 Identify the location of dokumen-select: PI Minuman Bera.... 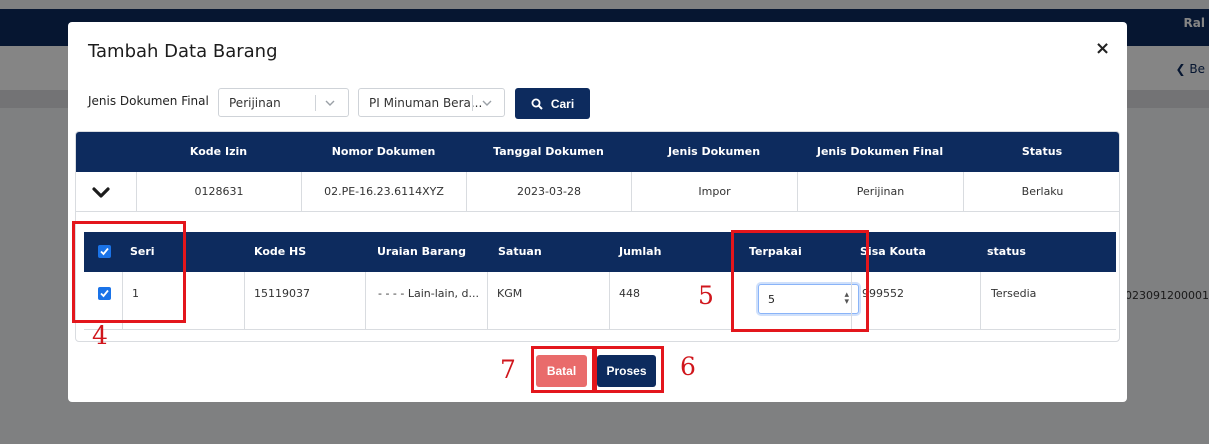
(431, 102).